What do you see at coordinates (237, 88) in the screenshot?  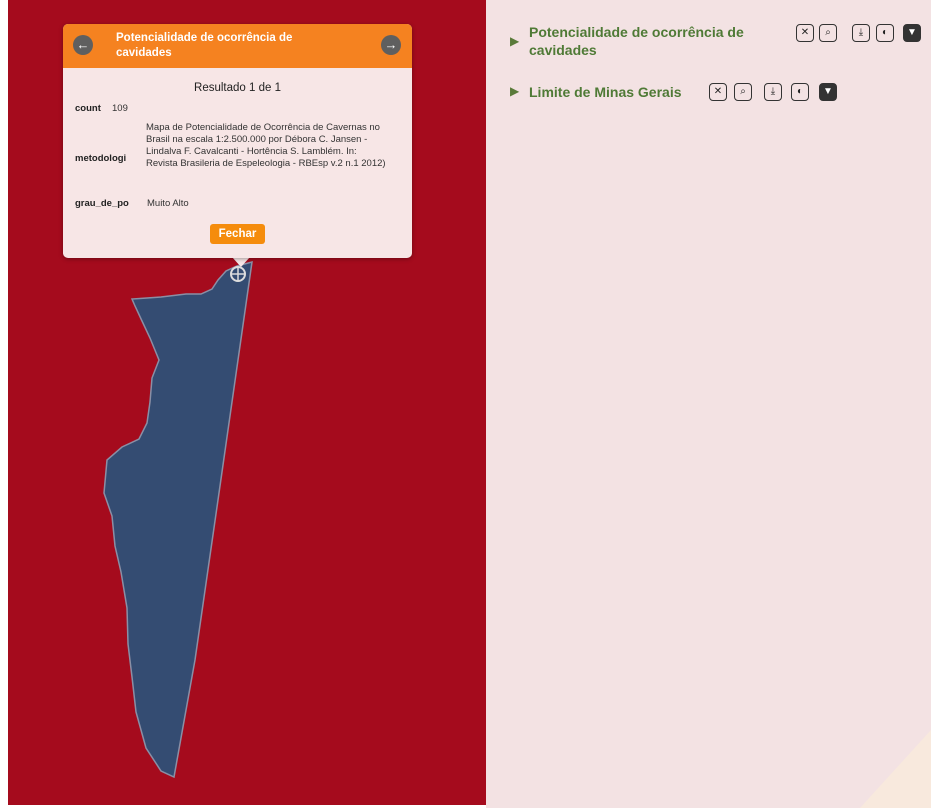 I see `result-counter: Resultado 1 de 1` at bounding box center [237, 88].